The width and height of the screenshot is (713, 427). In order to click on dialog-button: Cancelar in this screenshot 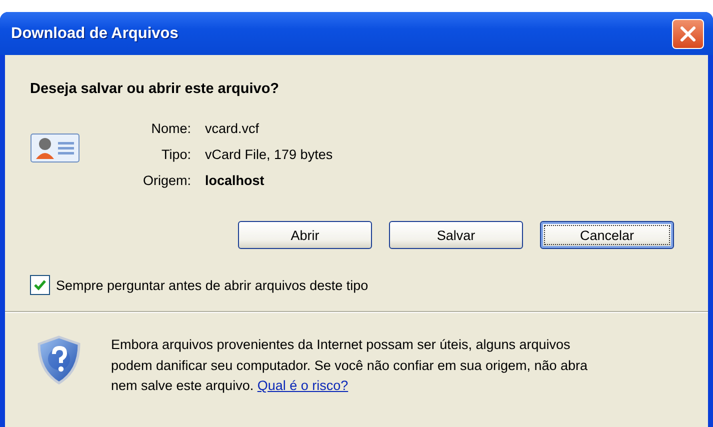, I will do `click(607, 235)`.